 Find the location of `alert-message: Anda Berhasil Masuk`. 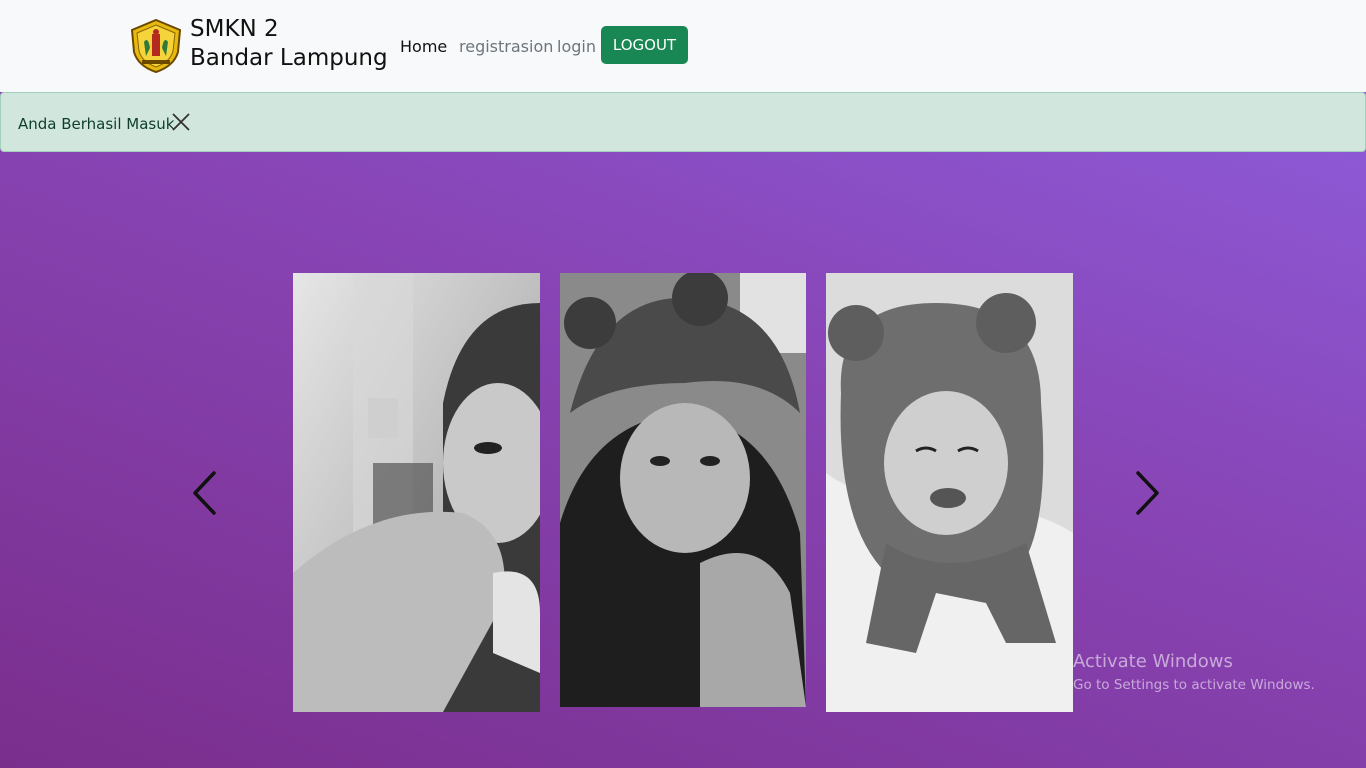

alert-message: Anda Berhasil Masuk is located at coordinates (96, 124).